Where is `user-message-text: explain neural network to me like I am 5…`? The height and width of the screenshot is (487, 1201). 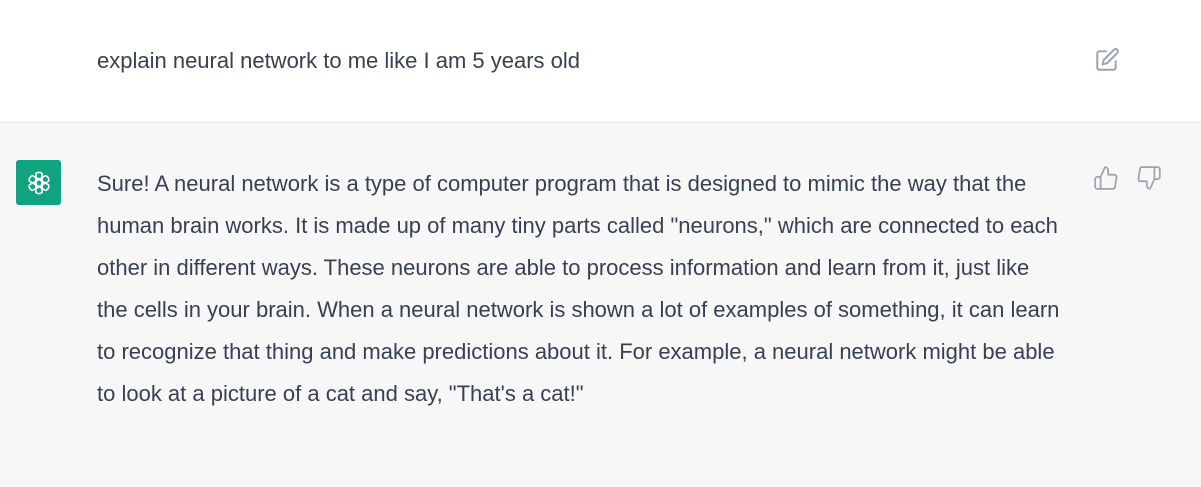 user-message-text: explain neural network to me like I am 5… is located at coordinates (339, 60).